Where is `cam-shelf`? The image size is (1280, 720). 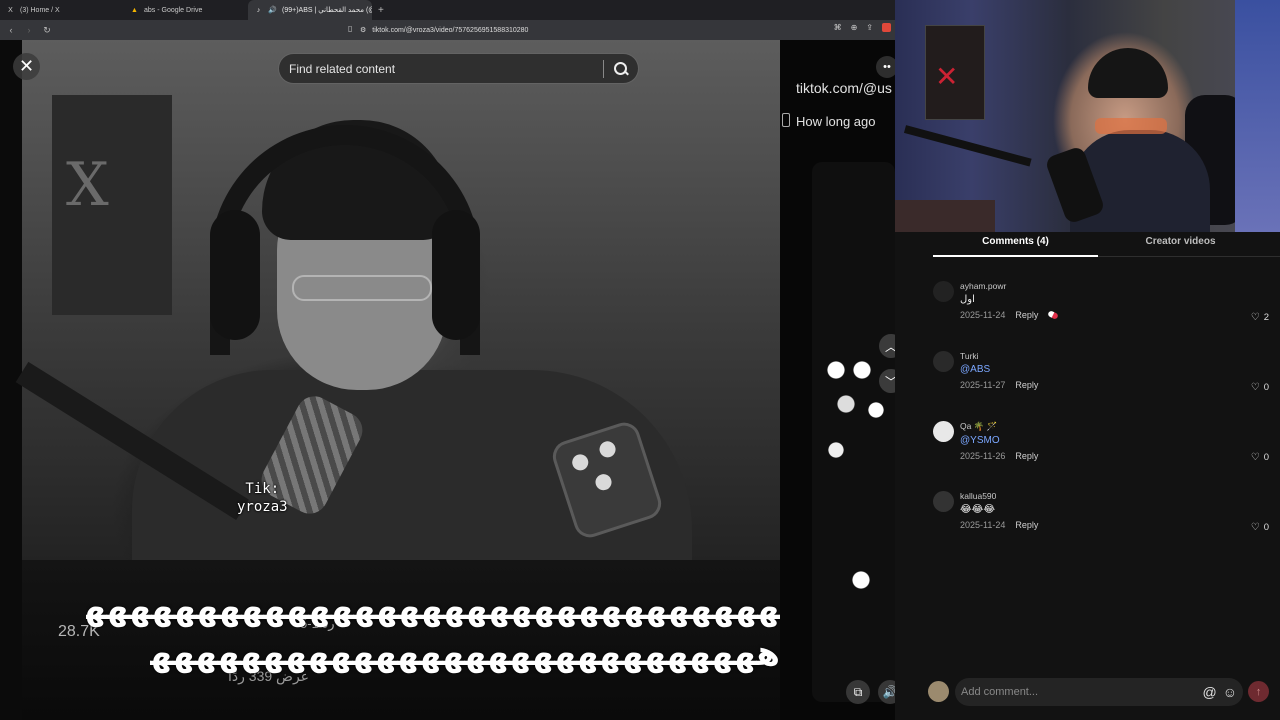
cam-shelf is located at coordinates (945, 216).